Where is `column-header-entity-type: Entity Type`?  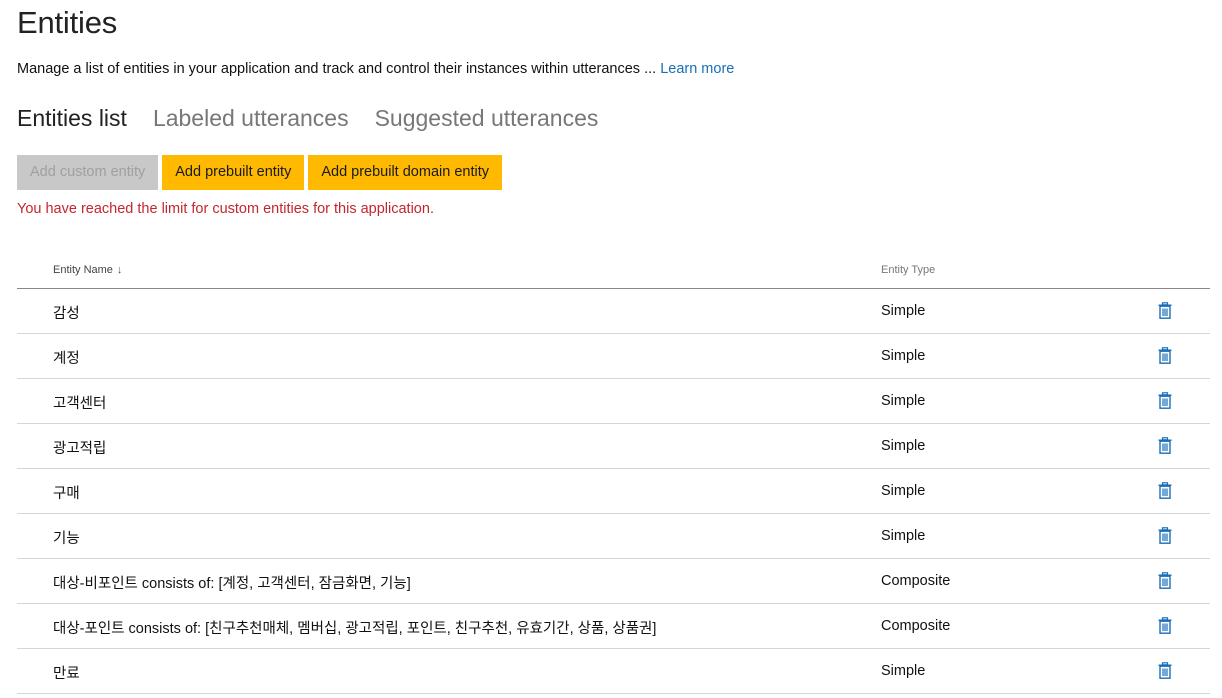
column-header-entity-type: Entity Type is located at coordinates (908, 270).